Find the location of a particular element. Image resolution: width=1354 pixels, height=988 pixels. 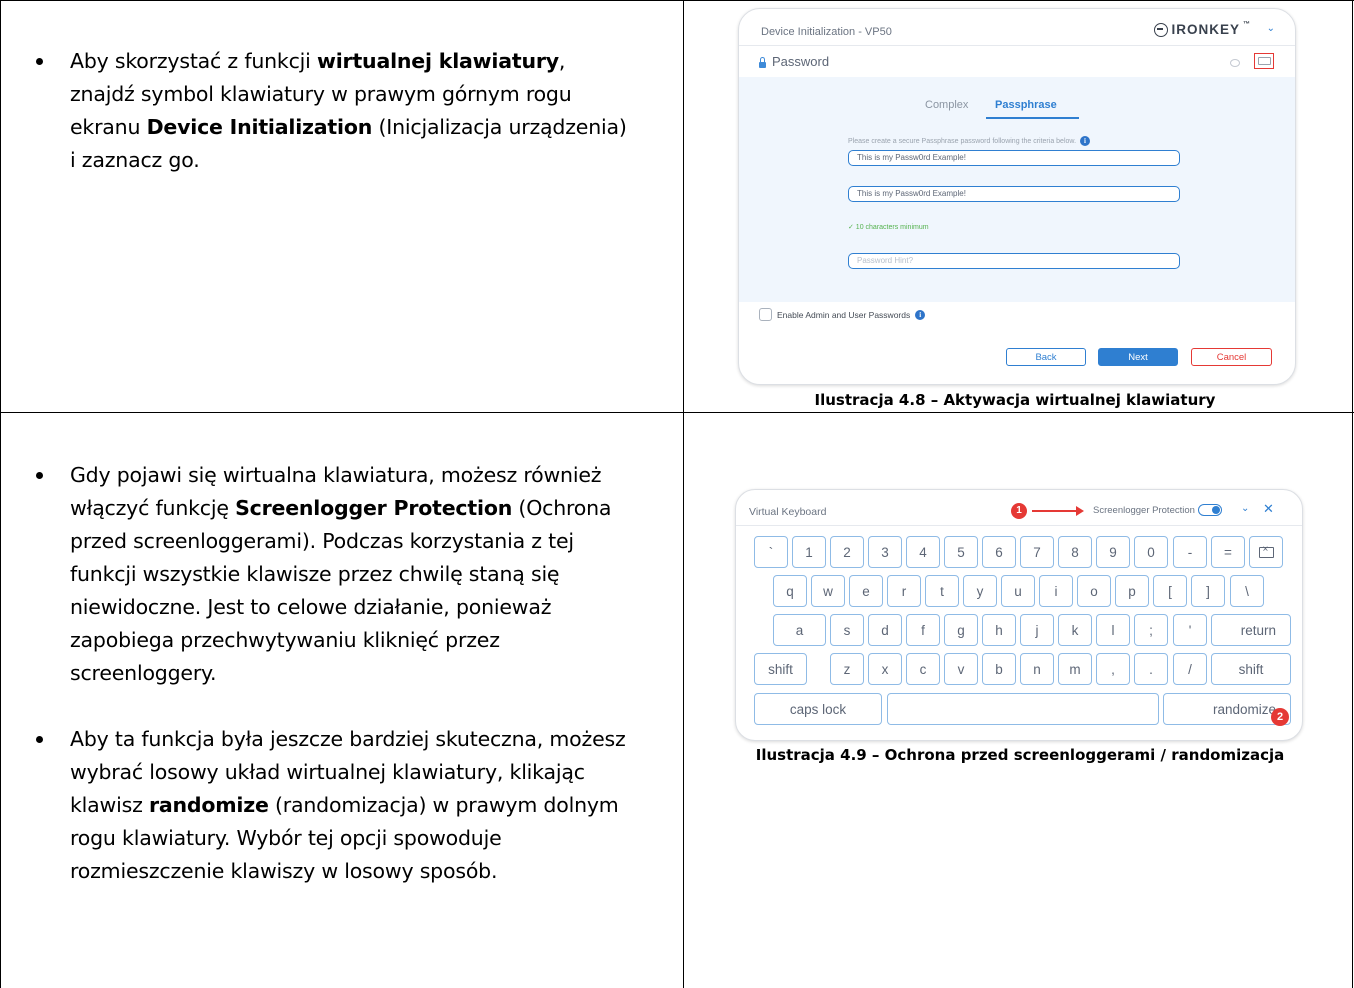

key-char: g is located at coordinates (961, 630).